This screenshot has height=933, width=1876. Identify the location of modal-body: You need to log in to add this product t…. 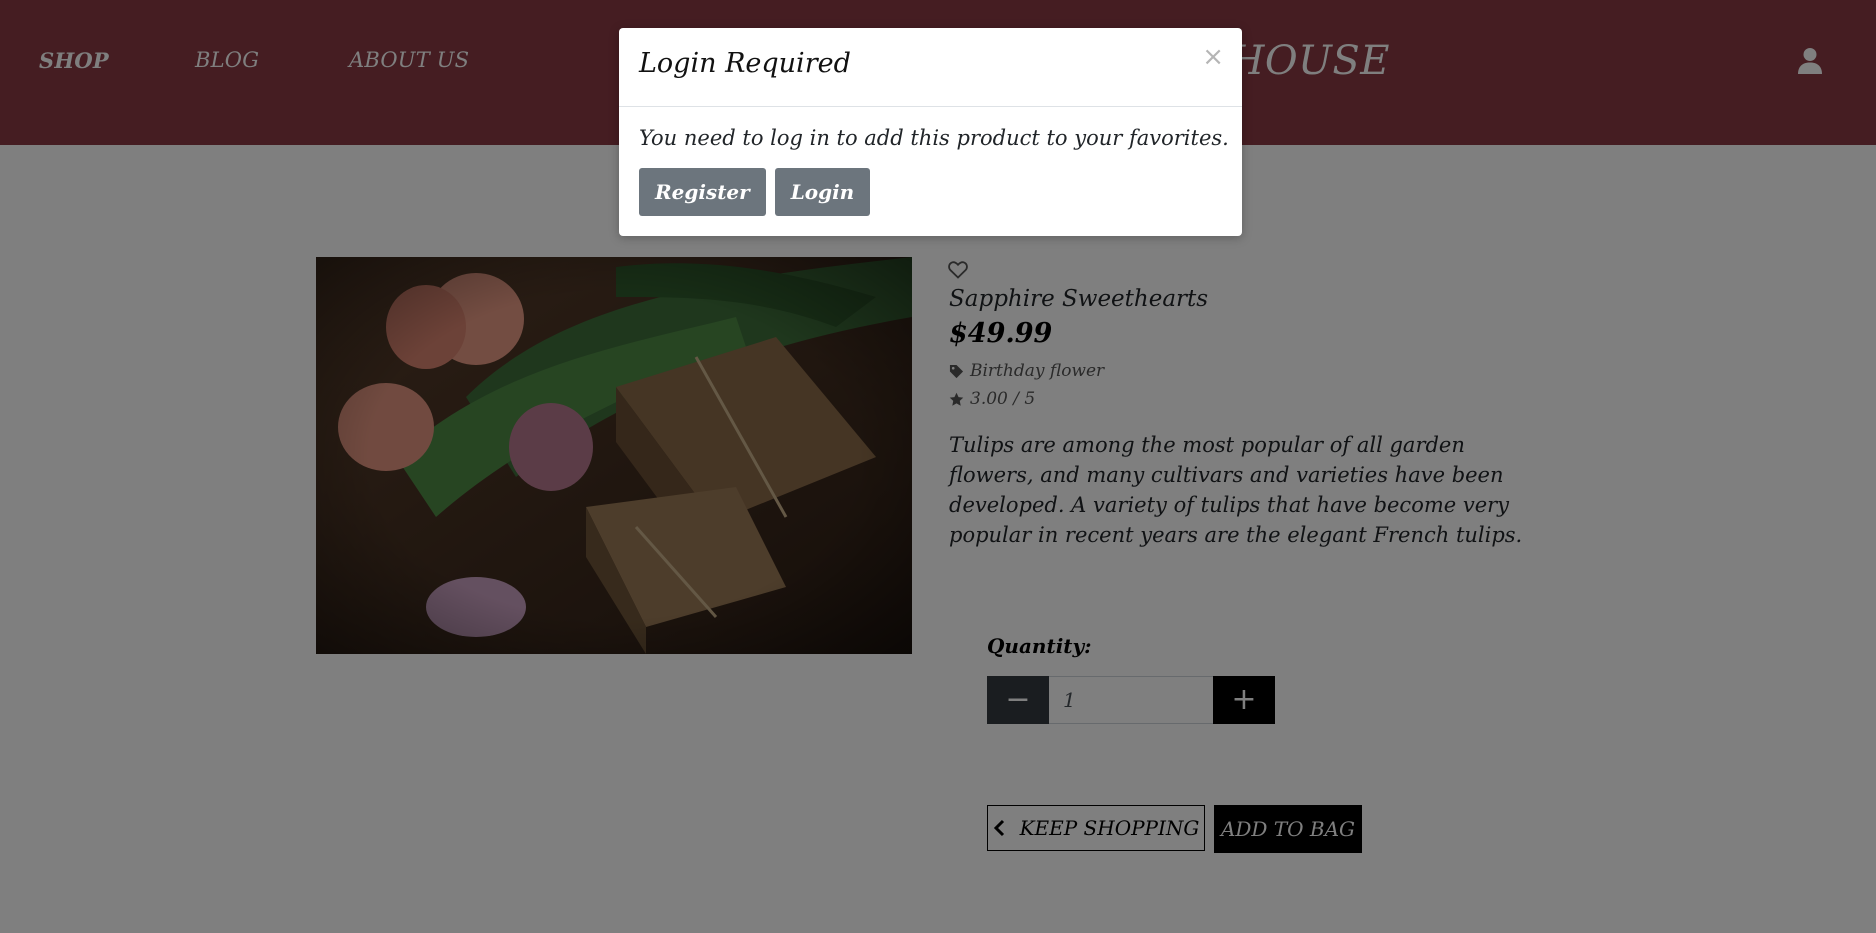
(934, 138).